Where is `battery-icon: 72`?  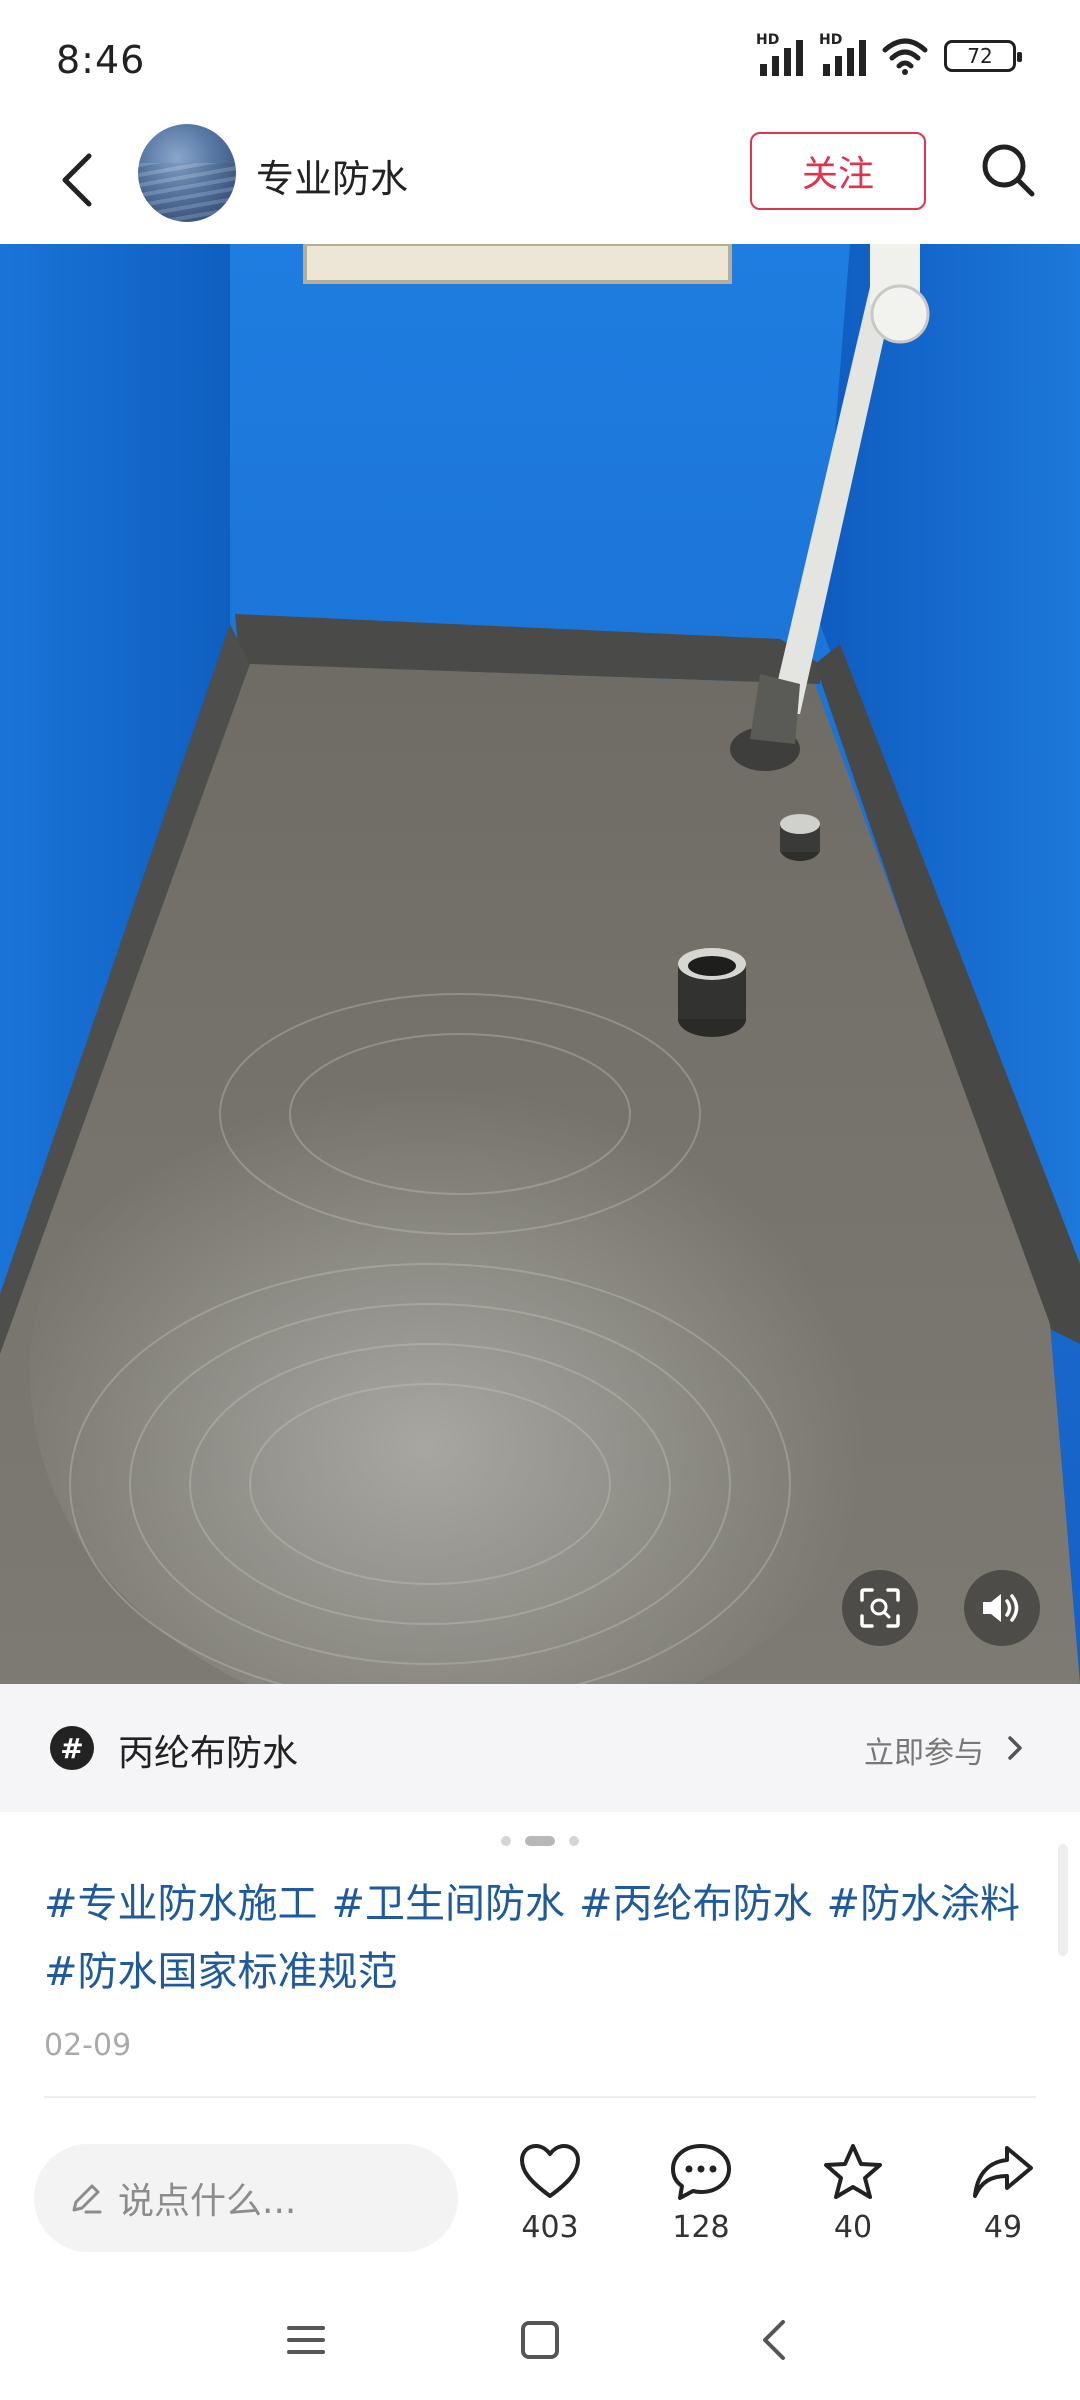
battery-icon: 72 is located at coordinates (983, 56).